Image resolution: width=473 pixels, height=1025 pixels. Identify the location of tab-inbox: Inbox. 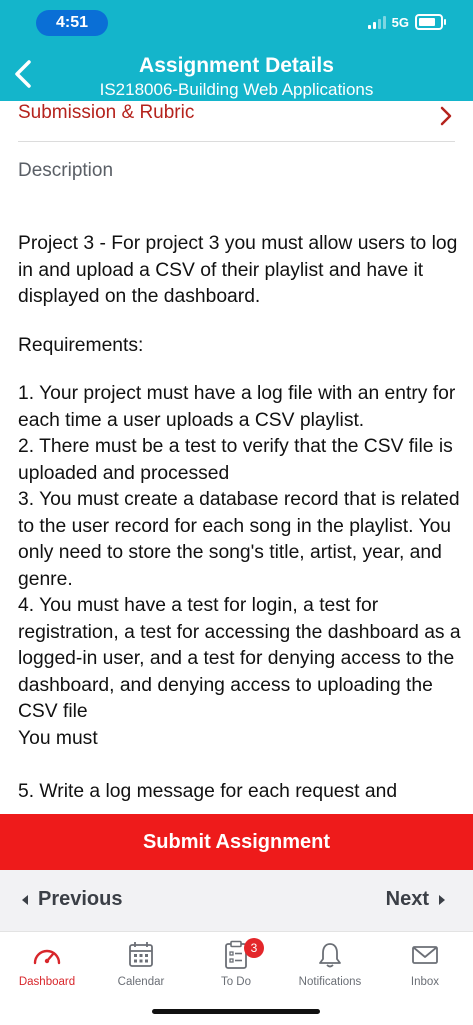
(425, 963).